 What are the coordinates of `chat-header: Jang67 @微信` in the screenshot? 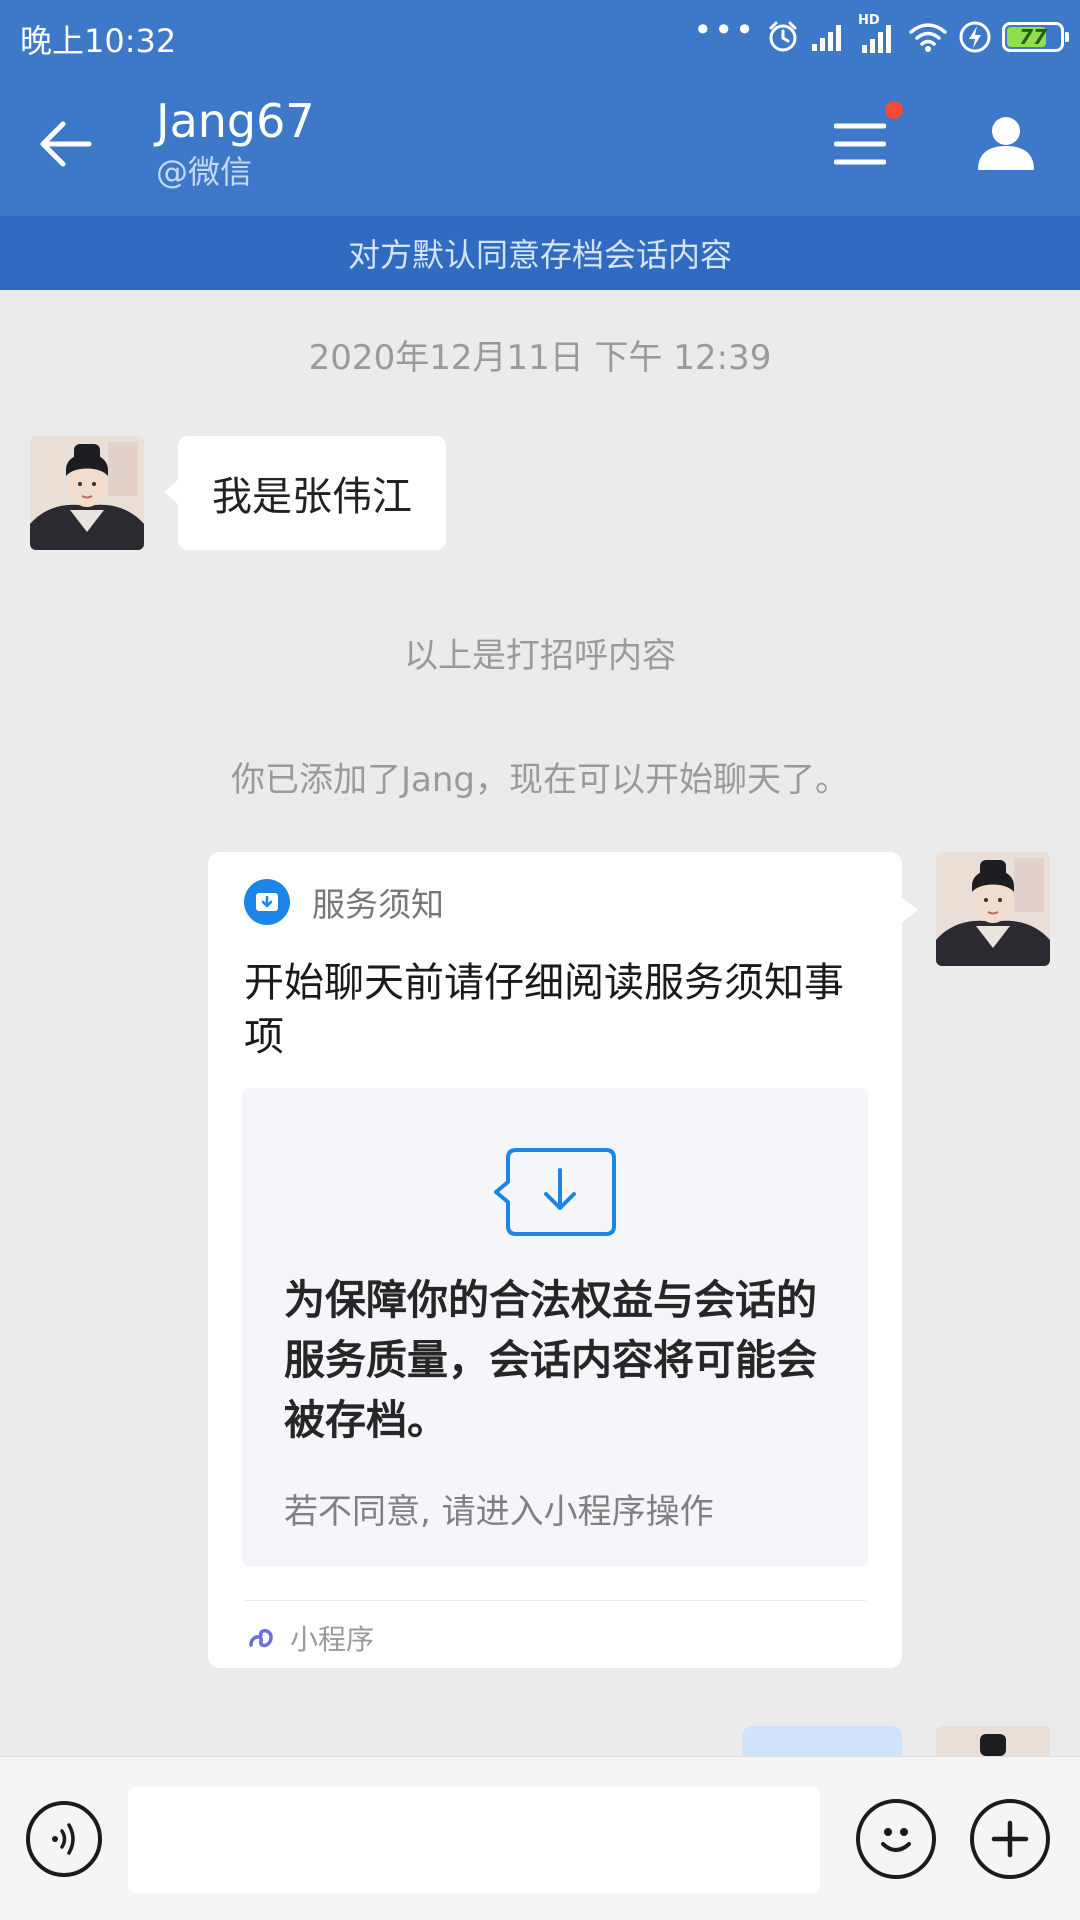 It's located at (540, 146).